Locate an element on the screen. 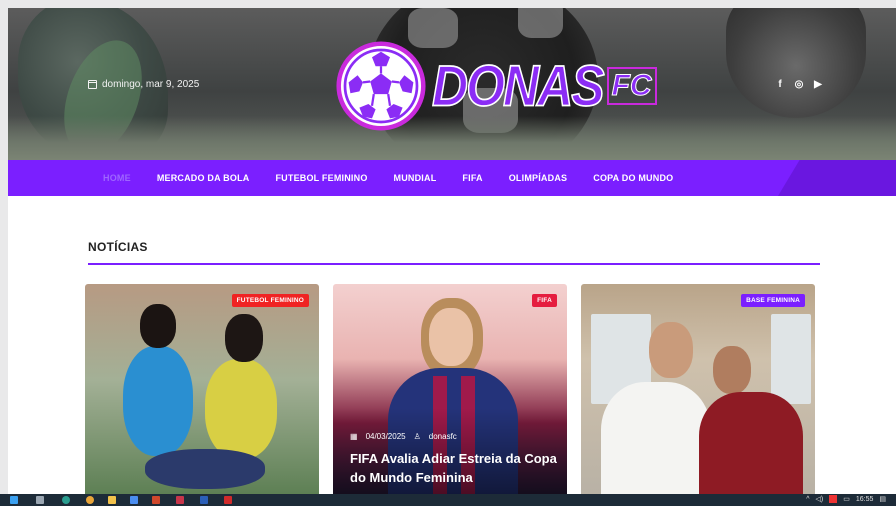  nav-item-olimpiadas: OLIMPÍADAS is located at coordinates (538, 178).